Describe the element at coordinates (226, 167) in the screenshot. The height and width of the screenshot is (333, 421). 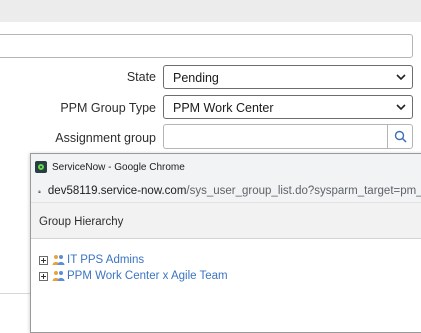
I see `popup-title-bar: ServiceNow - Google Chrome` at that location.